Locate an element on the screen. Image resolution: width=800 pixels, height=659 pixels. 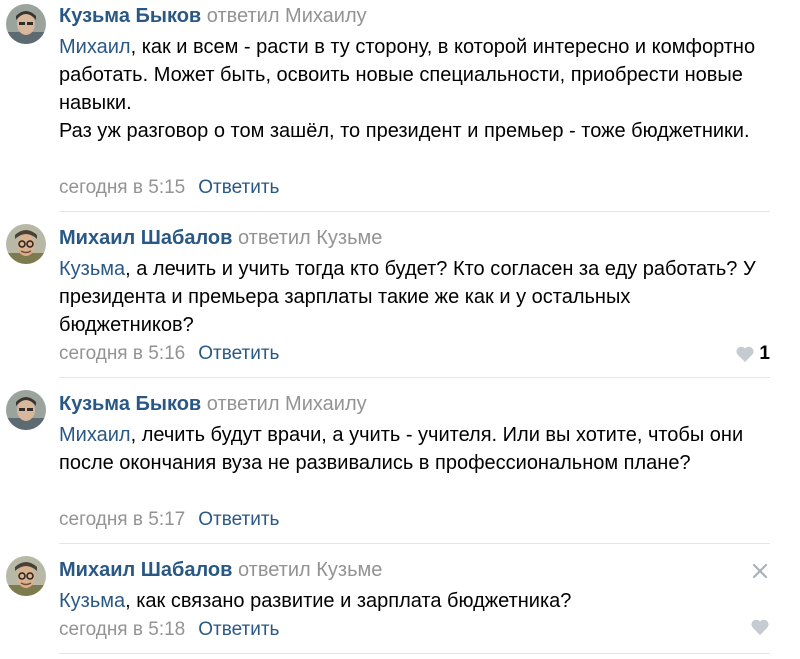
comment-meta: сегодня в 5:15 Ответить is located at coordinates (169, 188).